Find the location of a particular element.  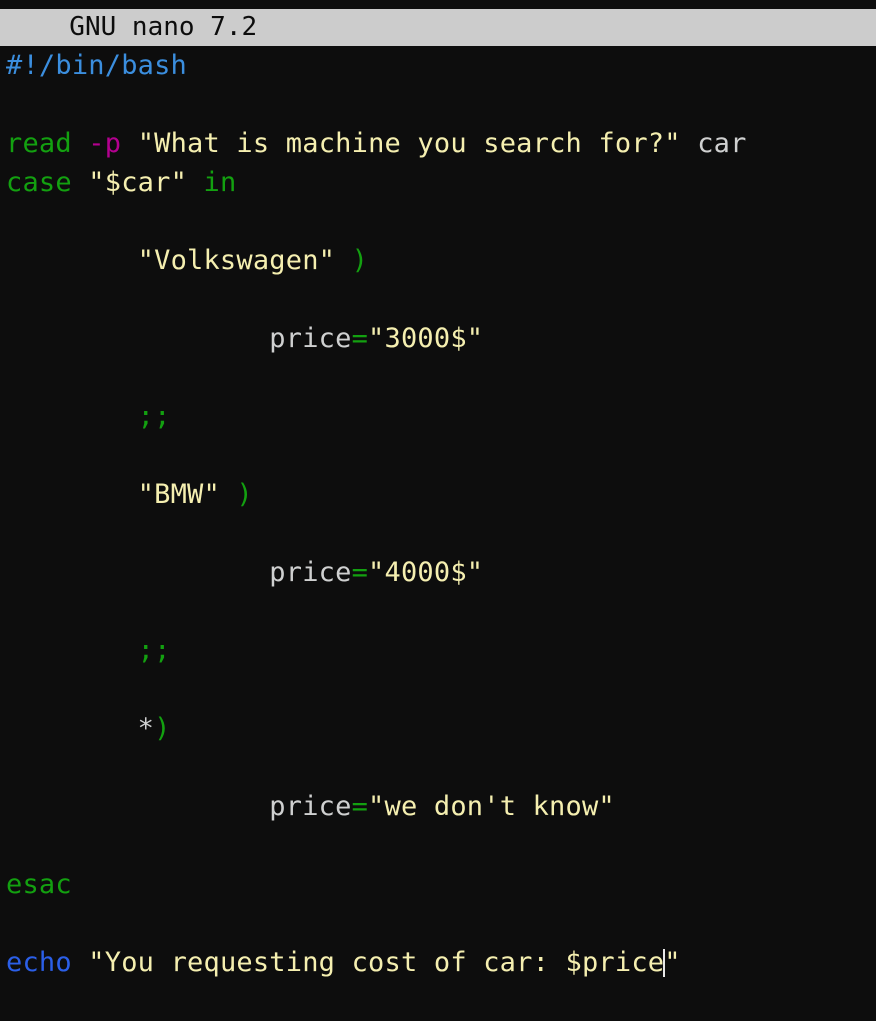

code-line: price="3000$" is located at coordinates (438, 338).